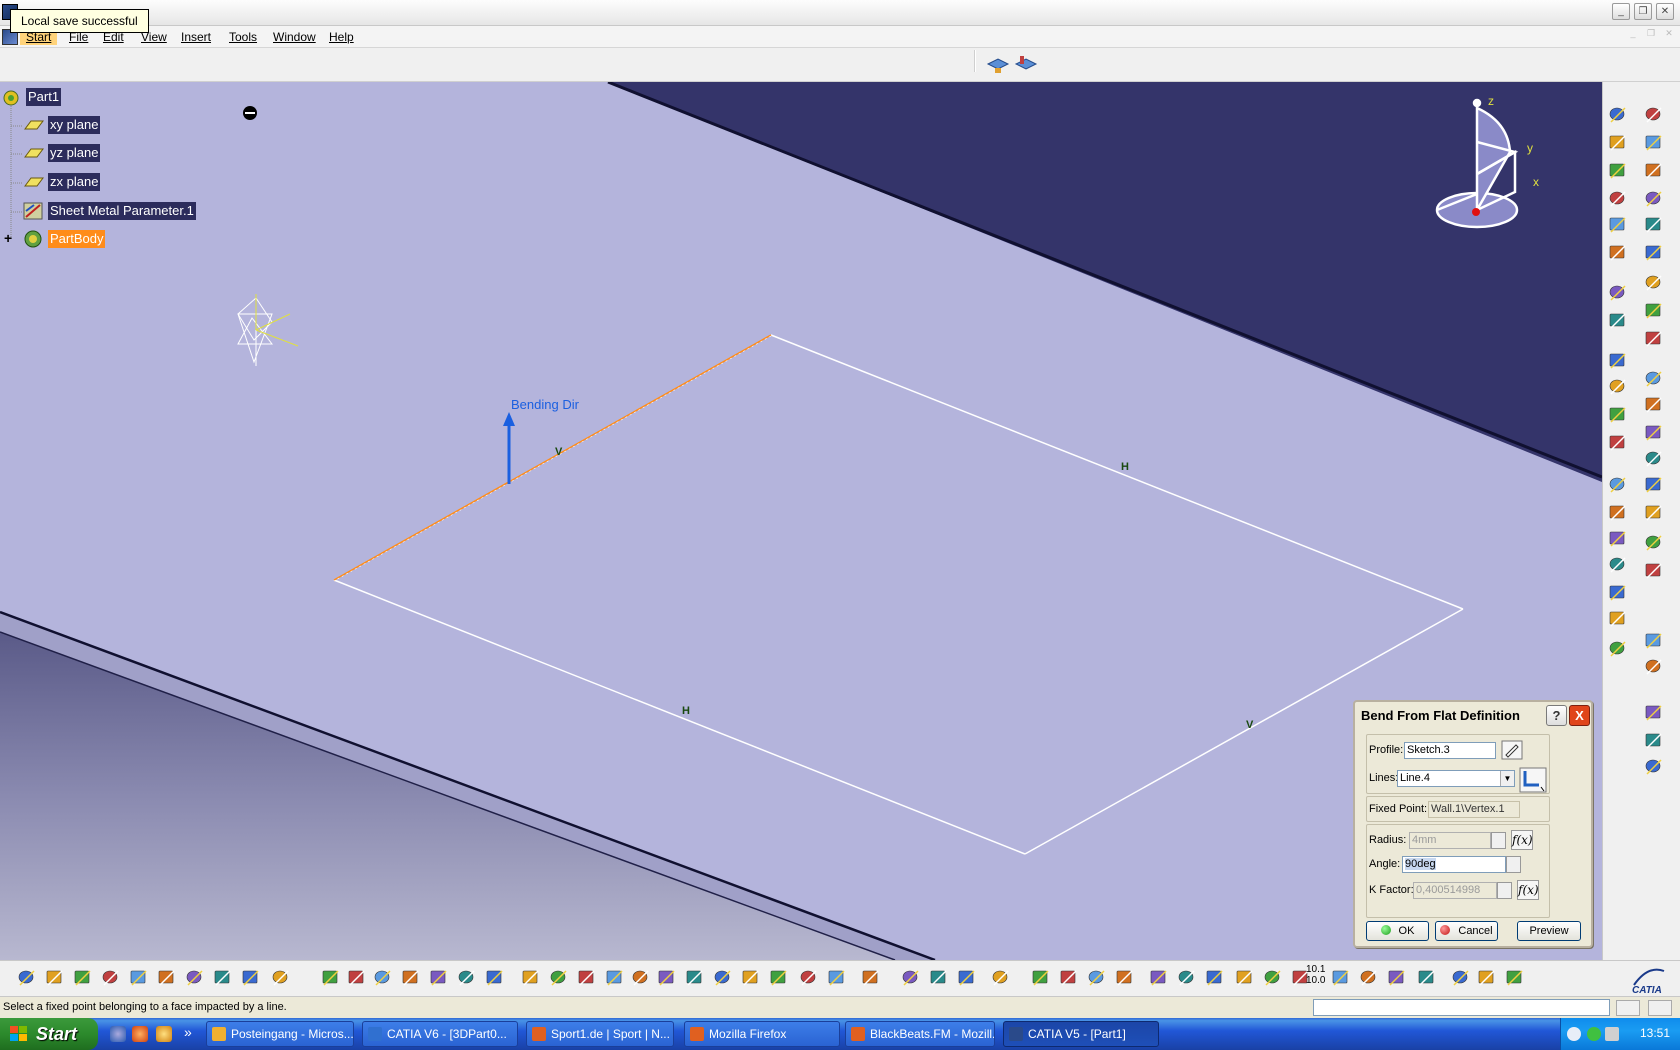 This screenshot has height=1050, width=1680. What do you see at coordinates (1474, 809) in the screenshot?
I see `fixed-point-field: Wall.1\Vertex.1` at bounding box center [1474, 809].